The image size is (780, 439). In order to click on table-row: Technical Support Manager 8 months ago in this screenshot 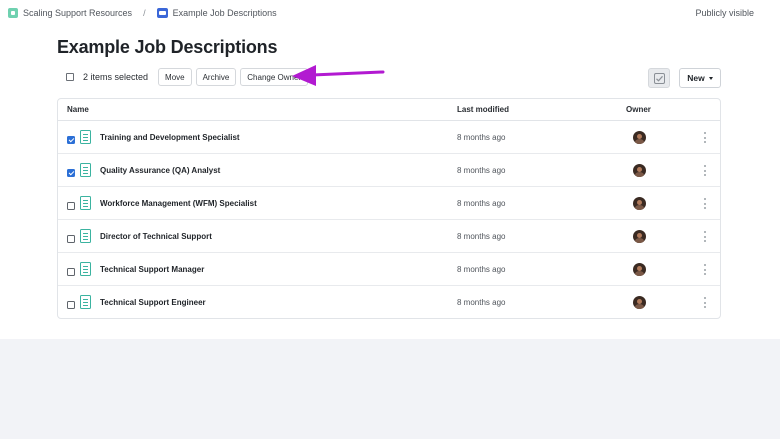, I will do `click(389, 269)`.